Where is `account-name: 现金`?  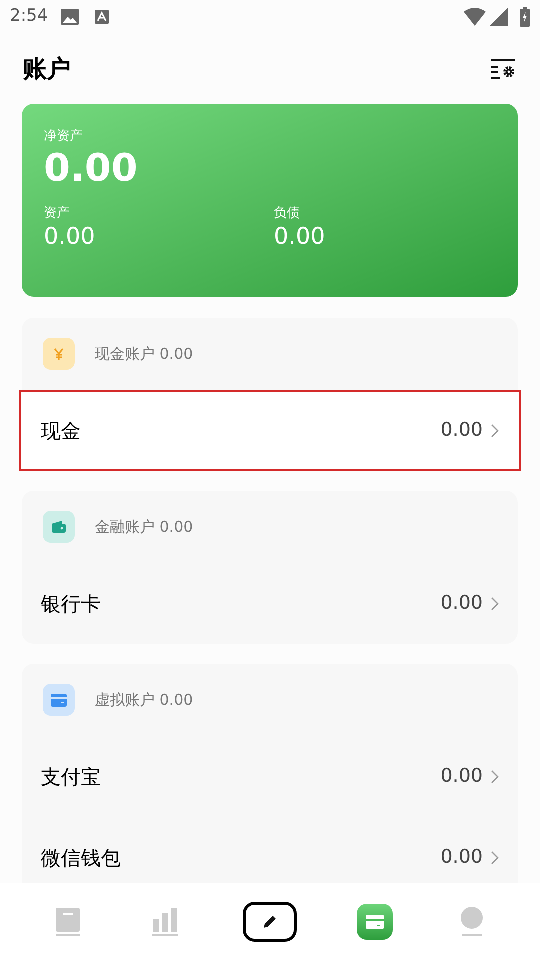 account-name: 现金 is located at coordinates (61, 431).